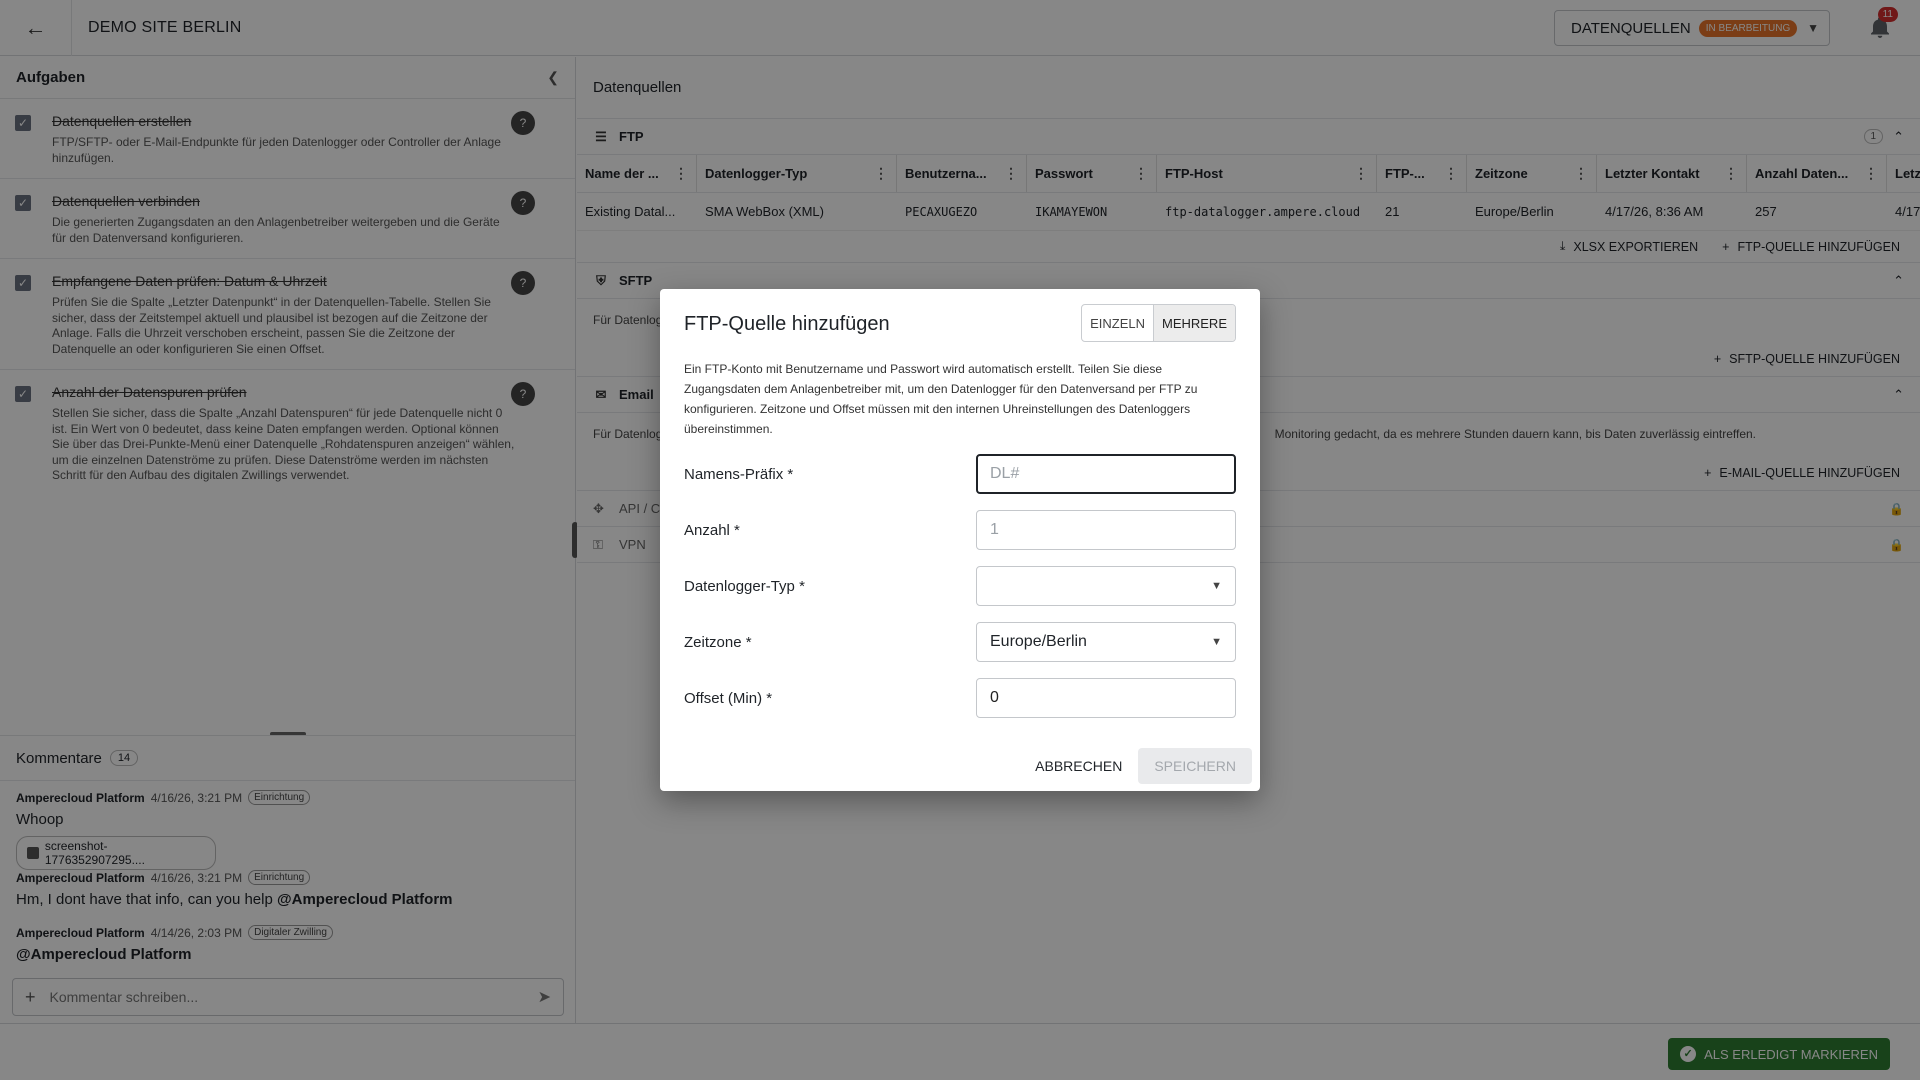 Image resolution: width=1920 pixels, height=1080 pixels. I want to click on count-input, so click(1106, 530).